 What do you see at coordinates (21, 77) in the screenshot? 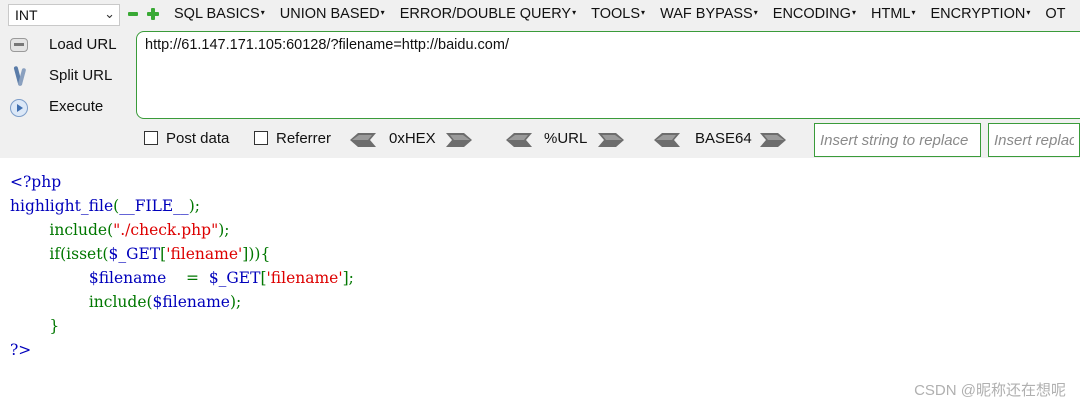
I see `split-url-icon` at bounding box center [21, 77].